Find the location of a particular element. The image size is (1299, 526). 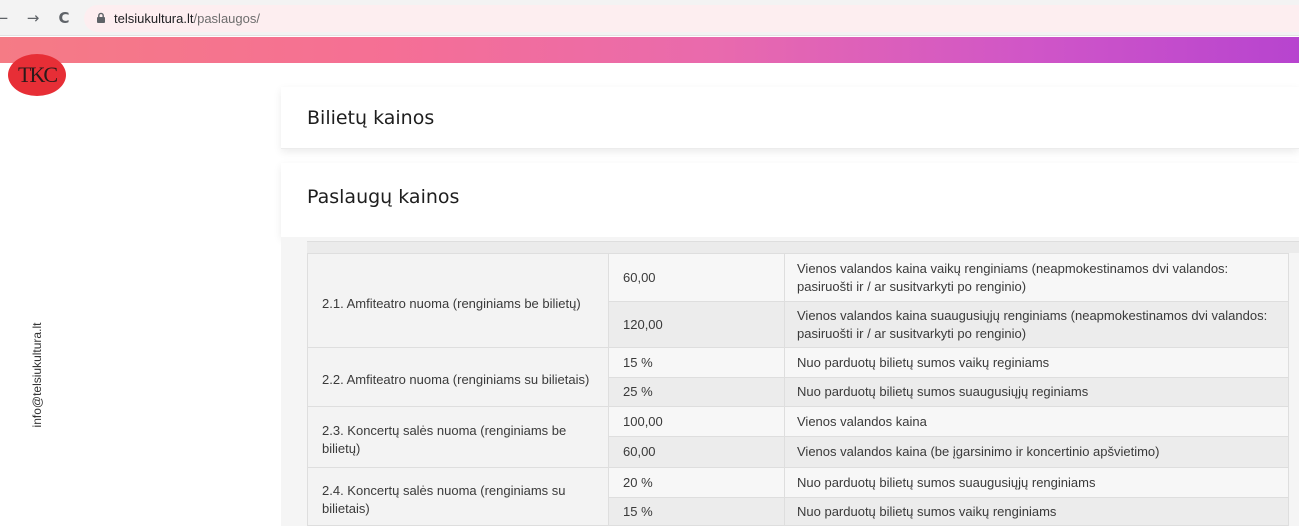

back-arrow-icon: ← is located at coordinates (5, 18).